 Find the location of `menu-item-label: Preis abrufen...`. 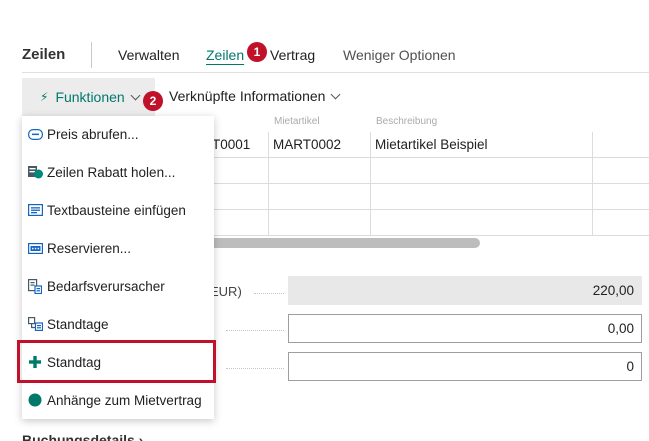

menu-item-label: Preis abrufen... is located at coordinates (93, 134).